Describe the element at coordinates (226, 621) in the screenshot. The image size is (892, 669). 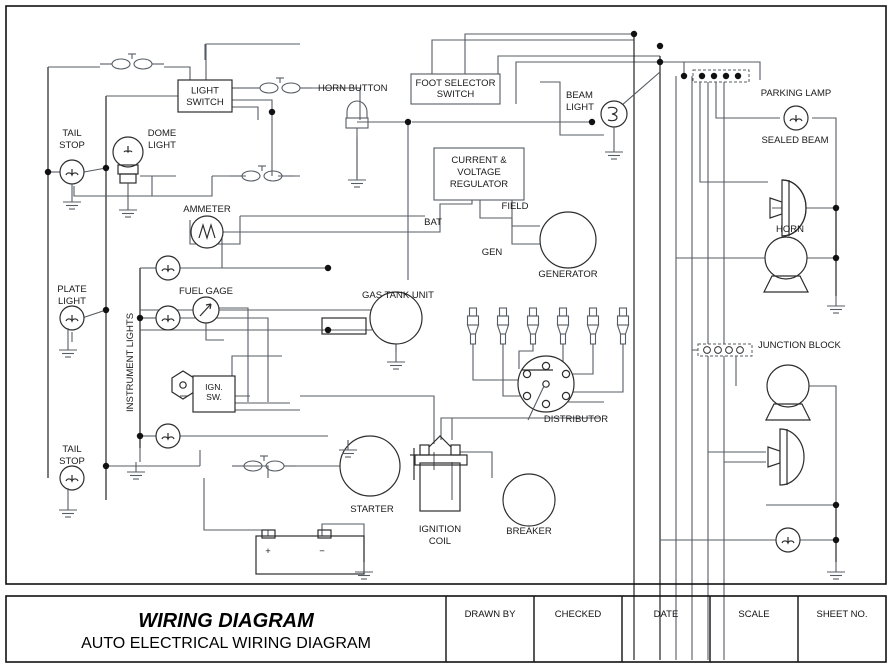
I see `title-block-title: WIRING DIAGRAM` at that location.